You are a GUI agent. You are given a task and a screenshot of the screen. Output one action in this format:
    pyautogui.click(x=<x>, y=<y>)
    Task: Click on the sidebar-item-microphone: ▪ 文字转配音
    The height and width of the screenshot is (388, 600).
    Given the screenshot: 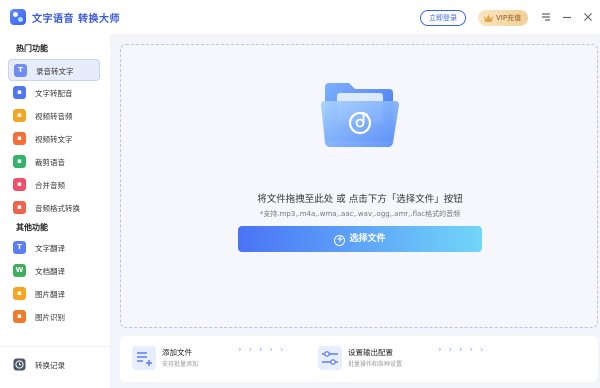 What is the action you would take?
    pyautogui.click(x=54, y=93)
    